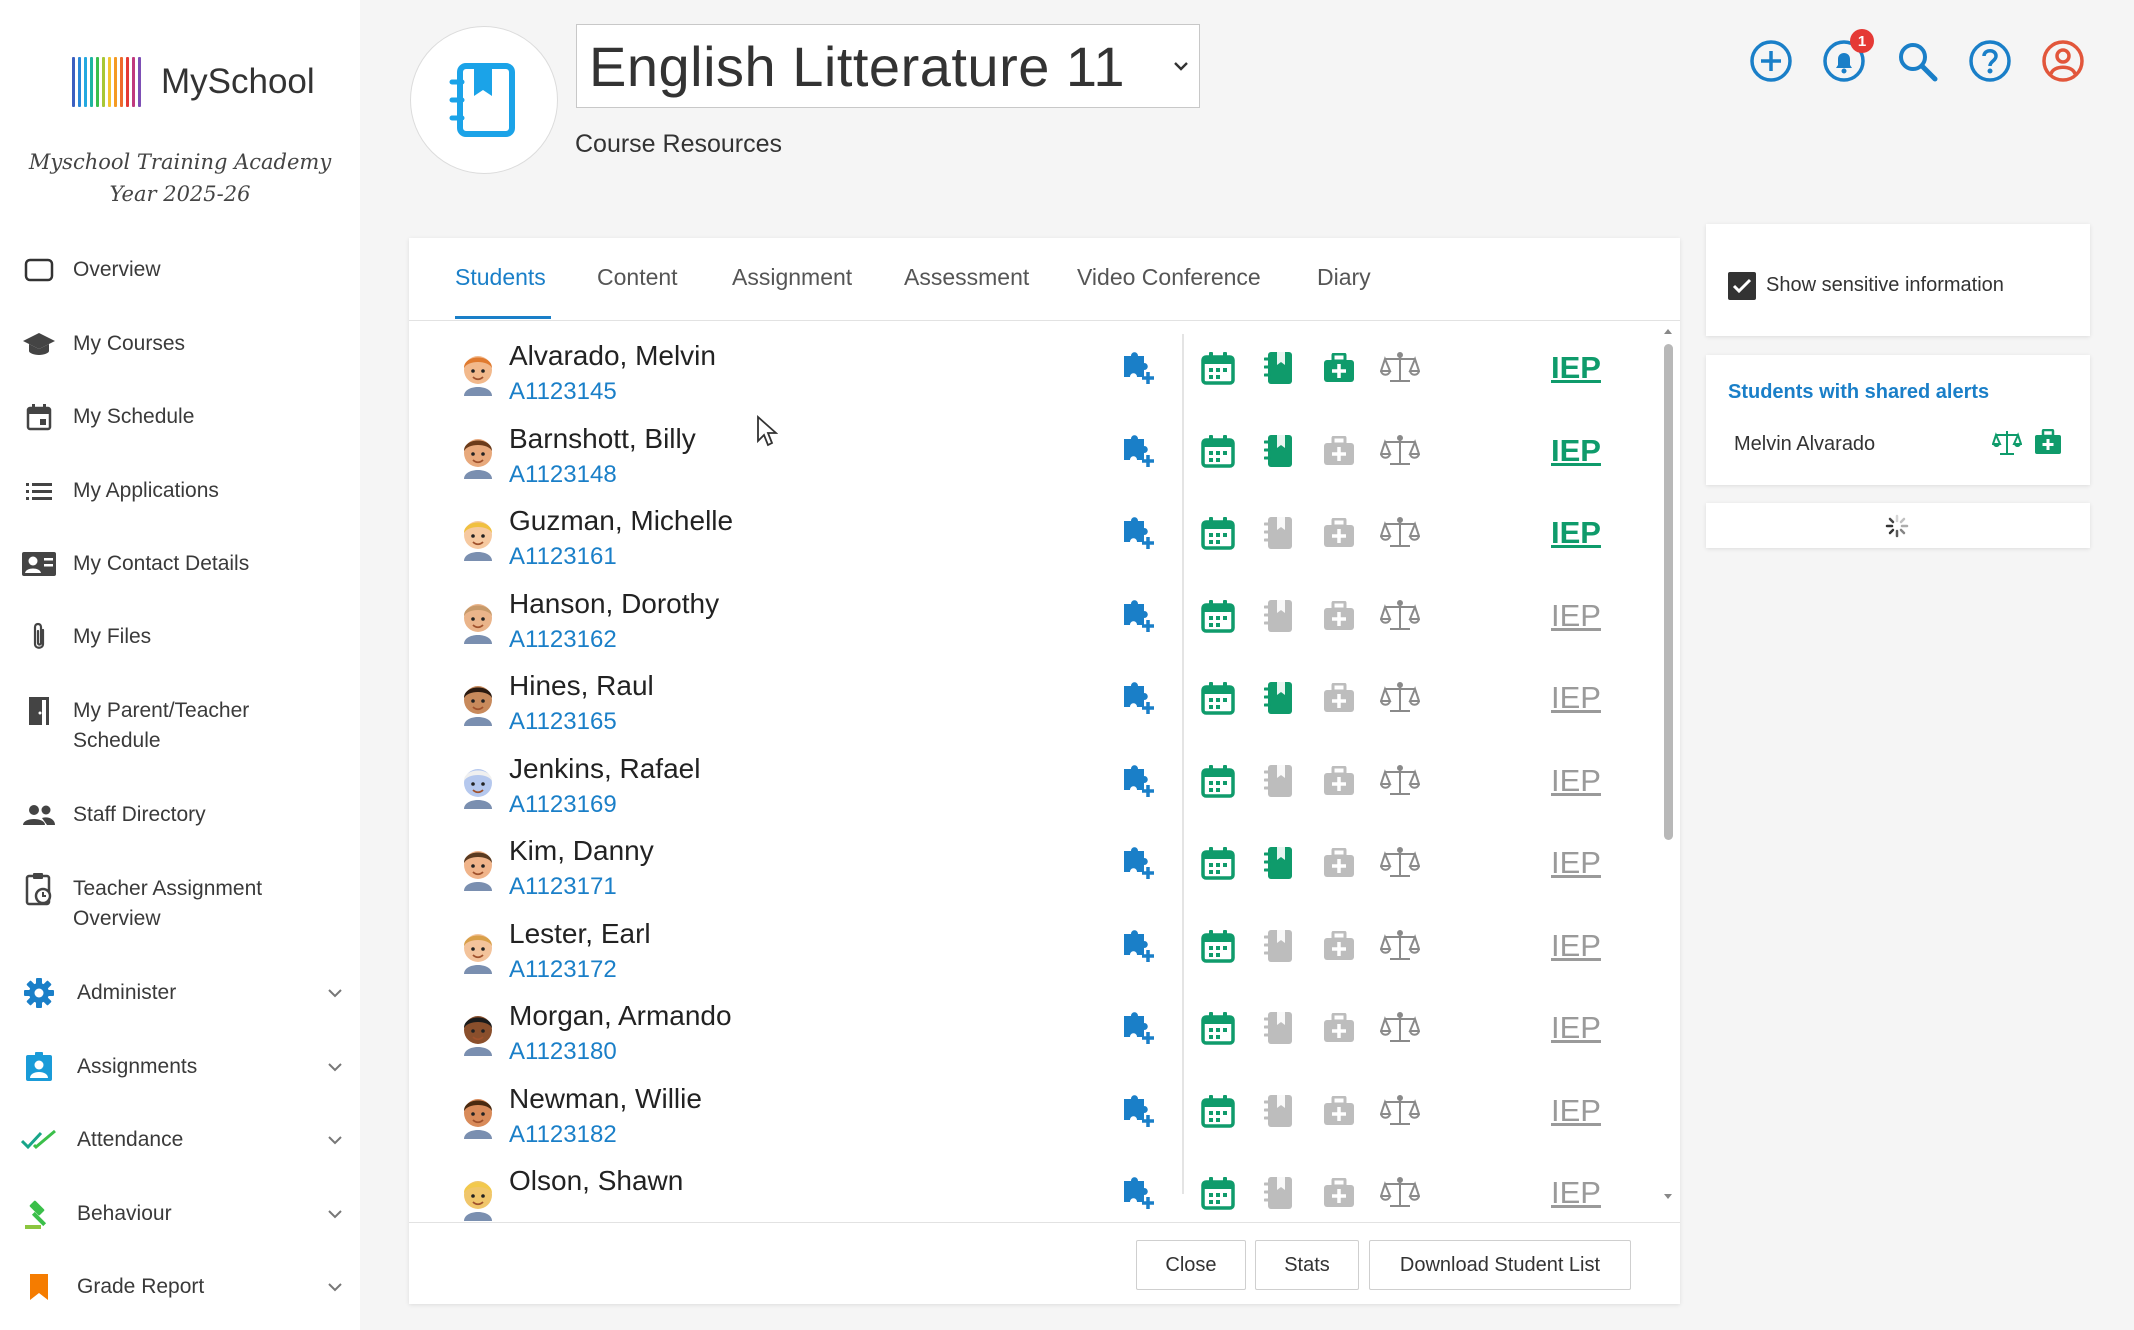 The height and width of the screenshot is (1330, 2134). I want to click on stats-button: Stats, so click(1307, 1265).